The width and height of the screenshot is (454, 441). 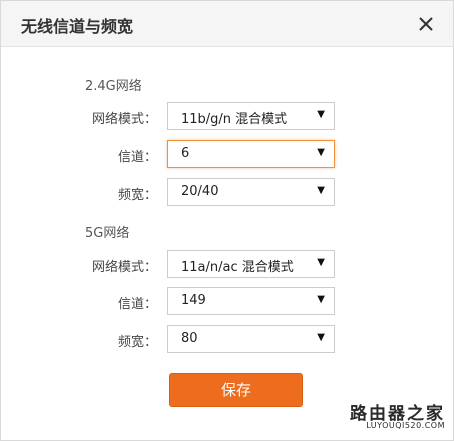 What do you see at coordinates (236, 390) in the screenshot?
I see `save-button: 保存` at bounding box center [236, 390].